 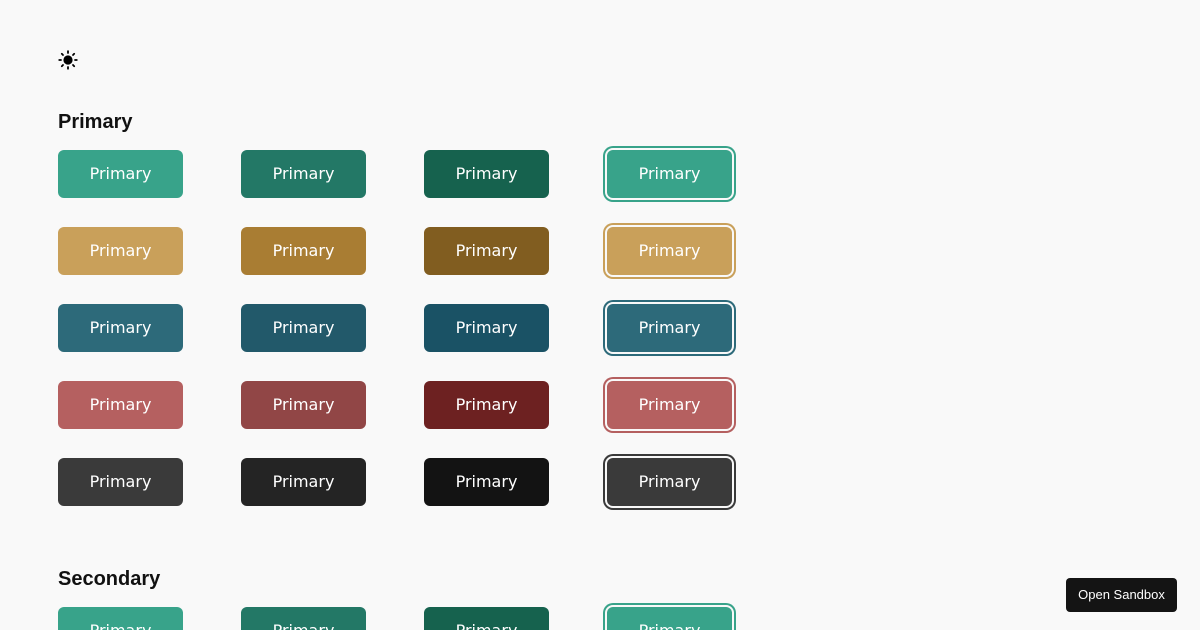 I want to click on button-red-state-1: Primary, so click(x=120, y=405).